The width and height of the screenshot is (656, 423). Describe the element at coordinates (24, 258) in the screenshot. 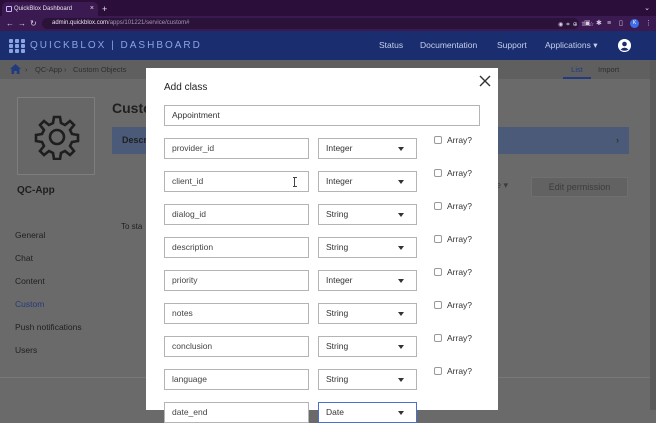

I see `sidebar-item-chat: Chat` at that location.